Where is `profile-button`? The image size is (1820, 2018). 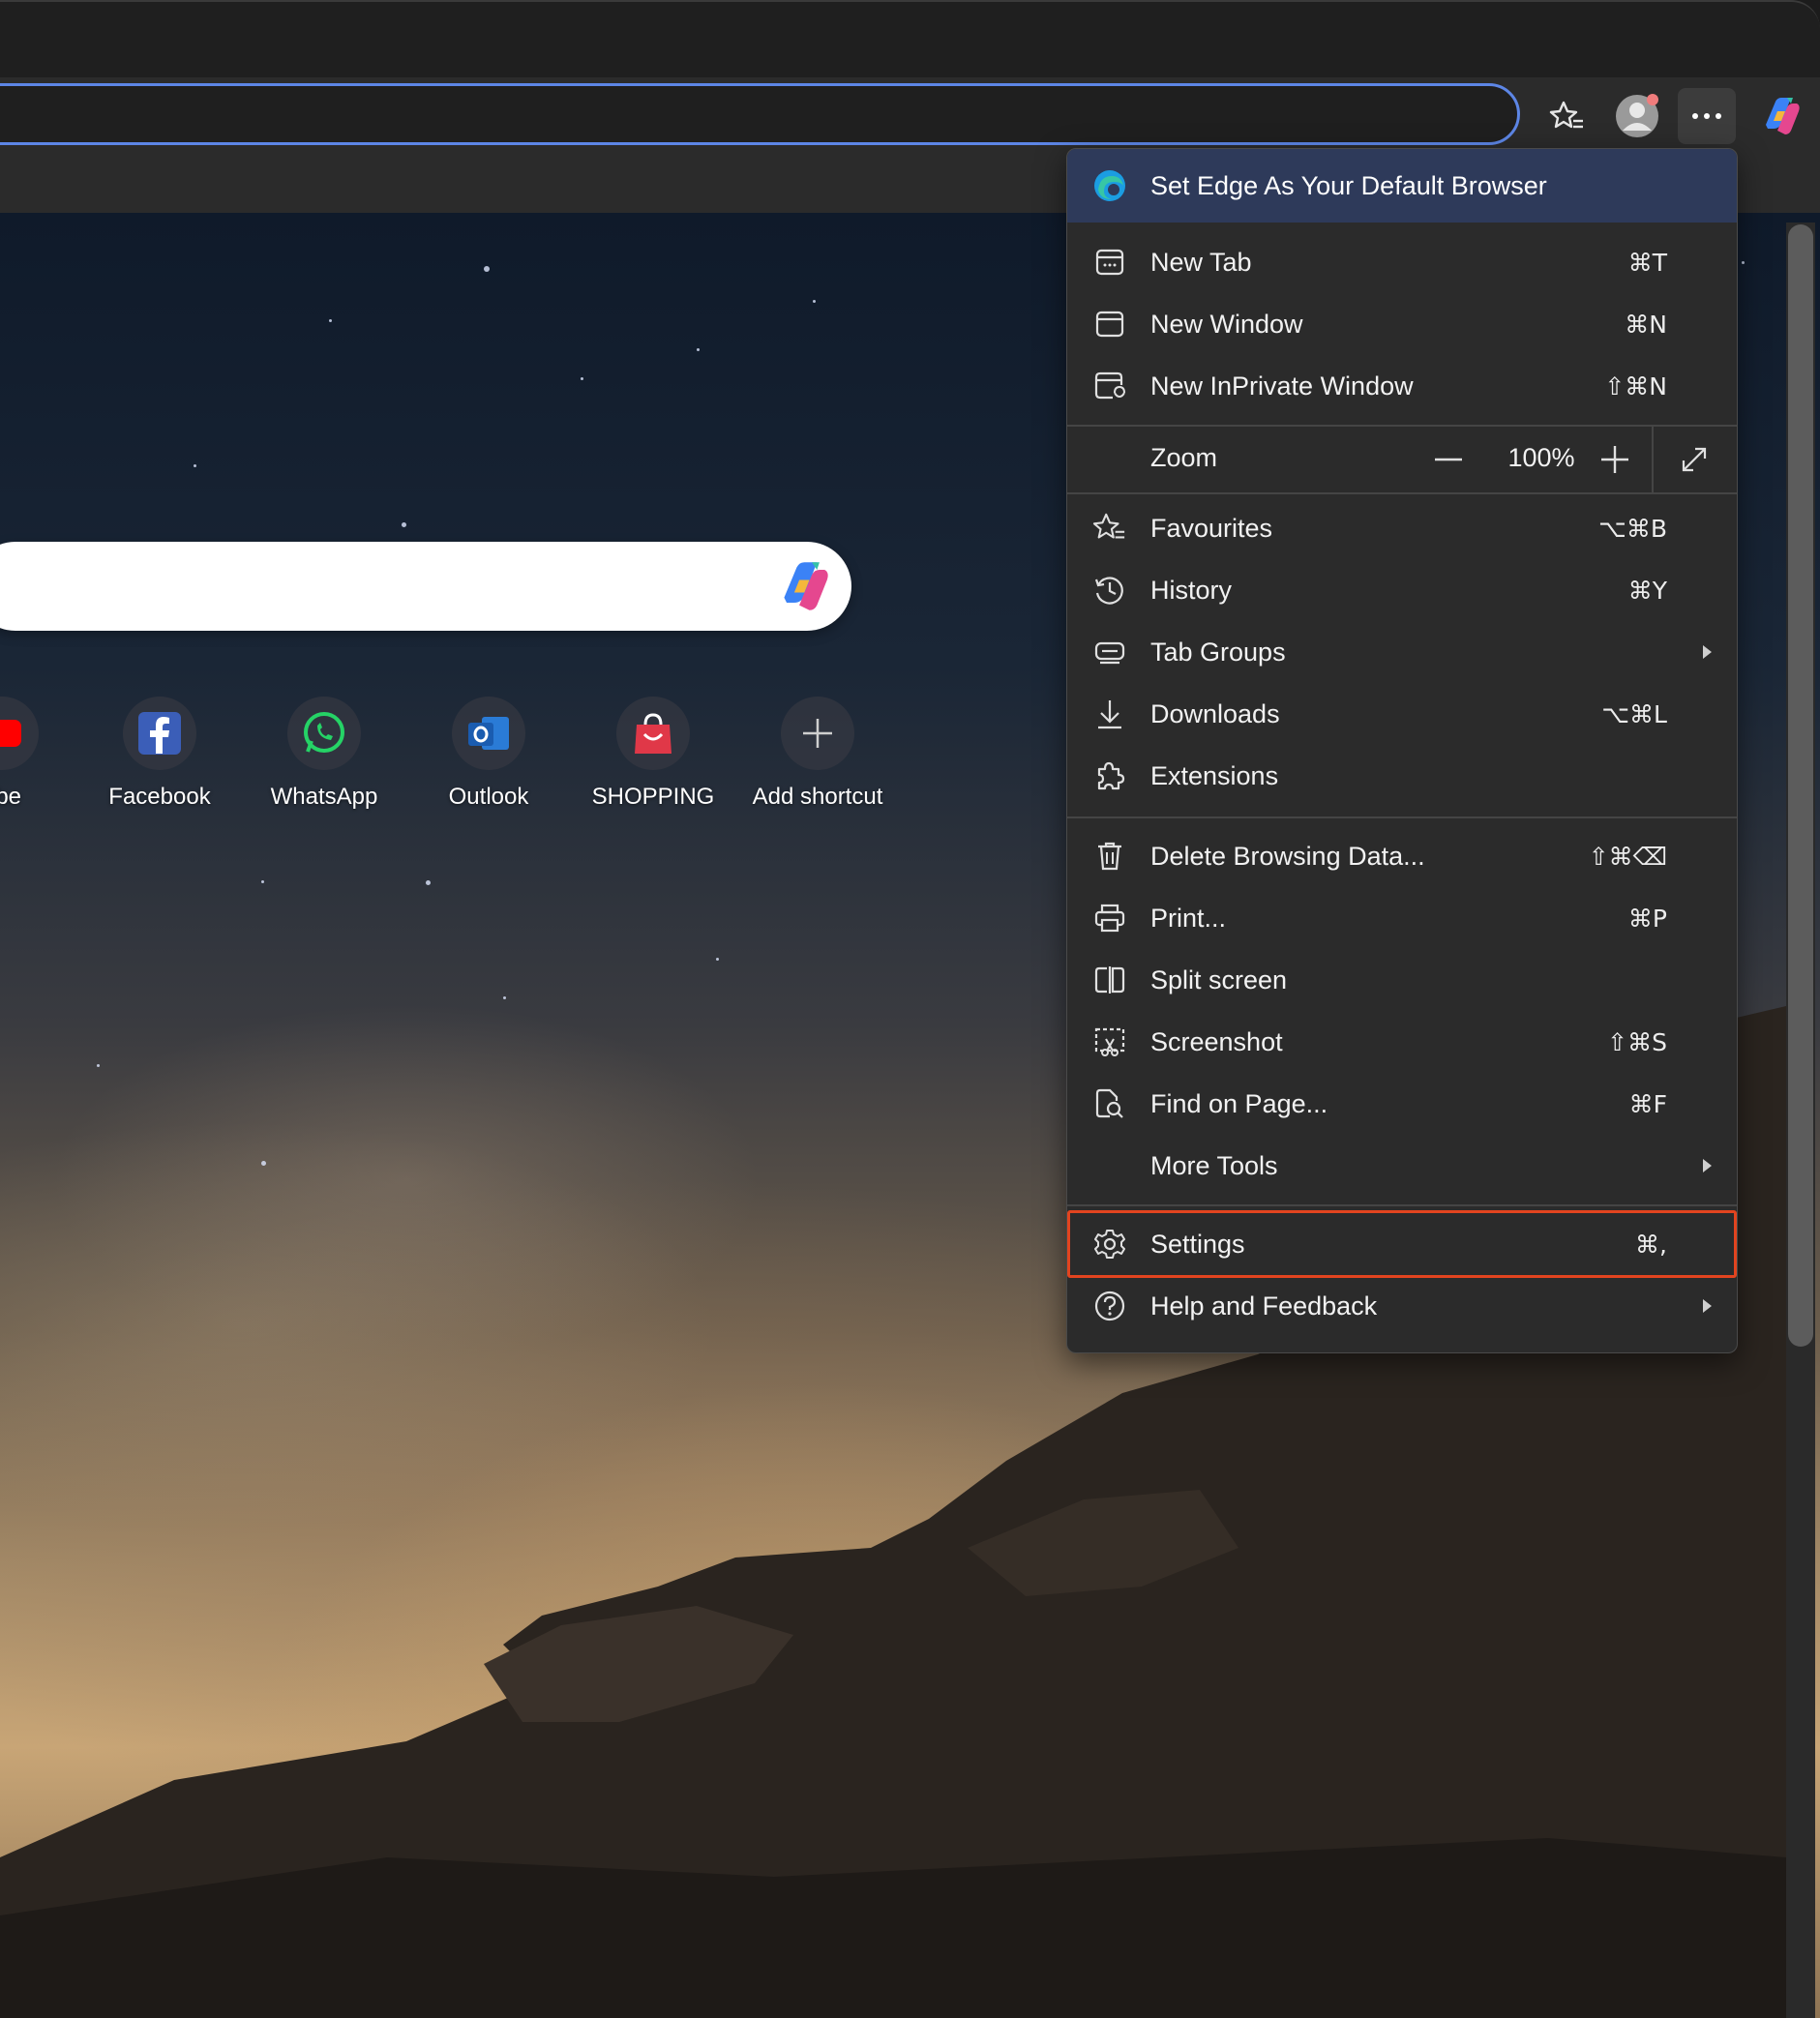
profile-button is located at coordinates (1637, 116).